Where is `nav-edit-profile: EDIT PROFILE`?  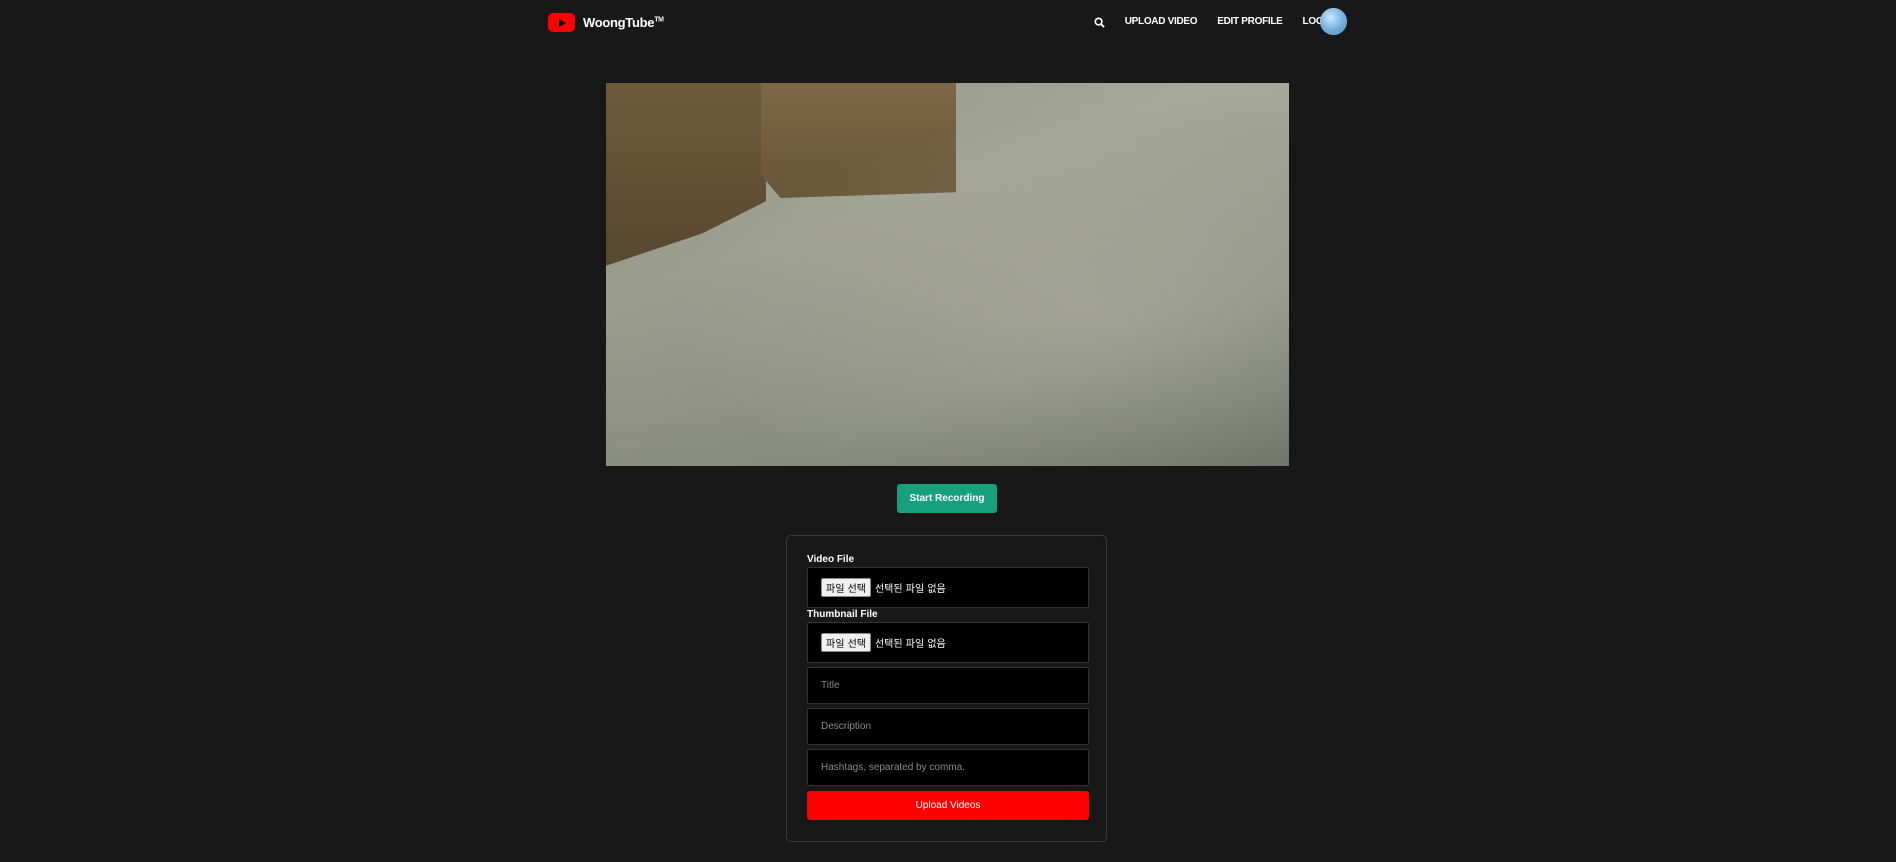 nav-edit-profile: EDIT PROFILE is located at coordinates (1250, 22).